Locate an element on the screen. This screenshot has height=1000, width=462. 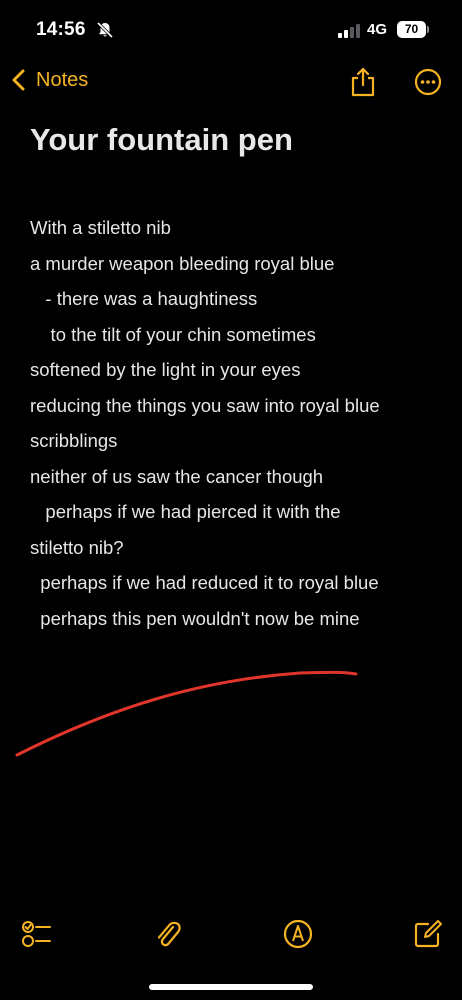
checklist-icon is located at coordinates (36, 934).